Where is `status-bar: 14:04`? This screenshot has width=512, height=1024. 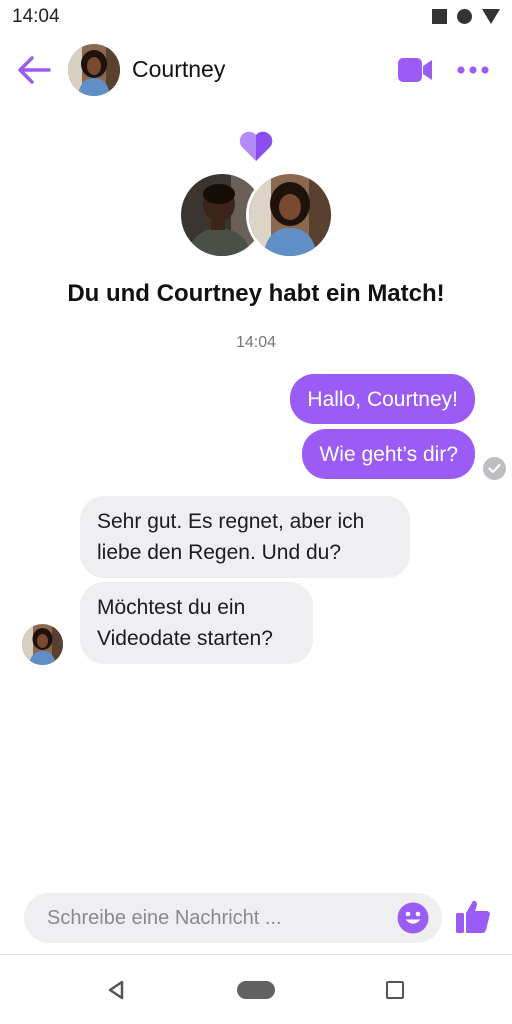 status-bar: 14:04 is located at coordinates (256, 17).